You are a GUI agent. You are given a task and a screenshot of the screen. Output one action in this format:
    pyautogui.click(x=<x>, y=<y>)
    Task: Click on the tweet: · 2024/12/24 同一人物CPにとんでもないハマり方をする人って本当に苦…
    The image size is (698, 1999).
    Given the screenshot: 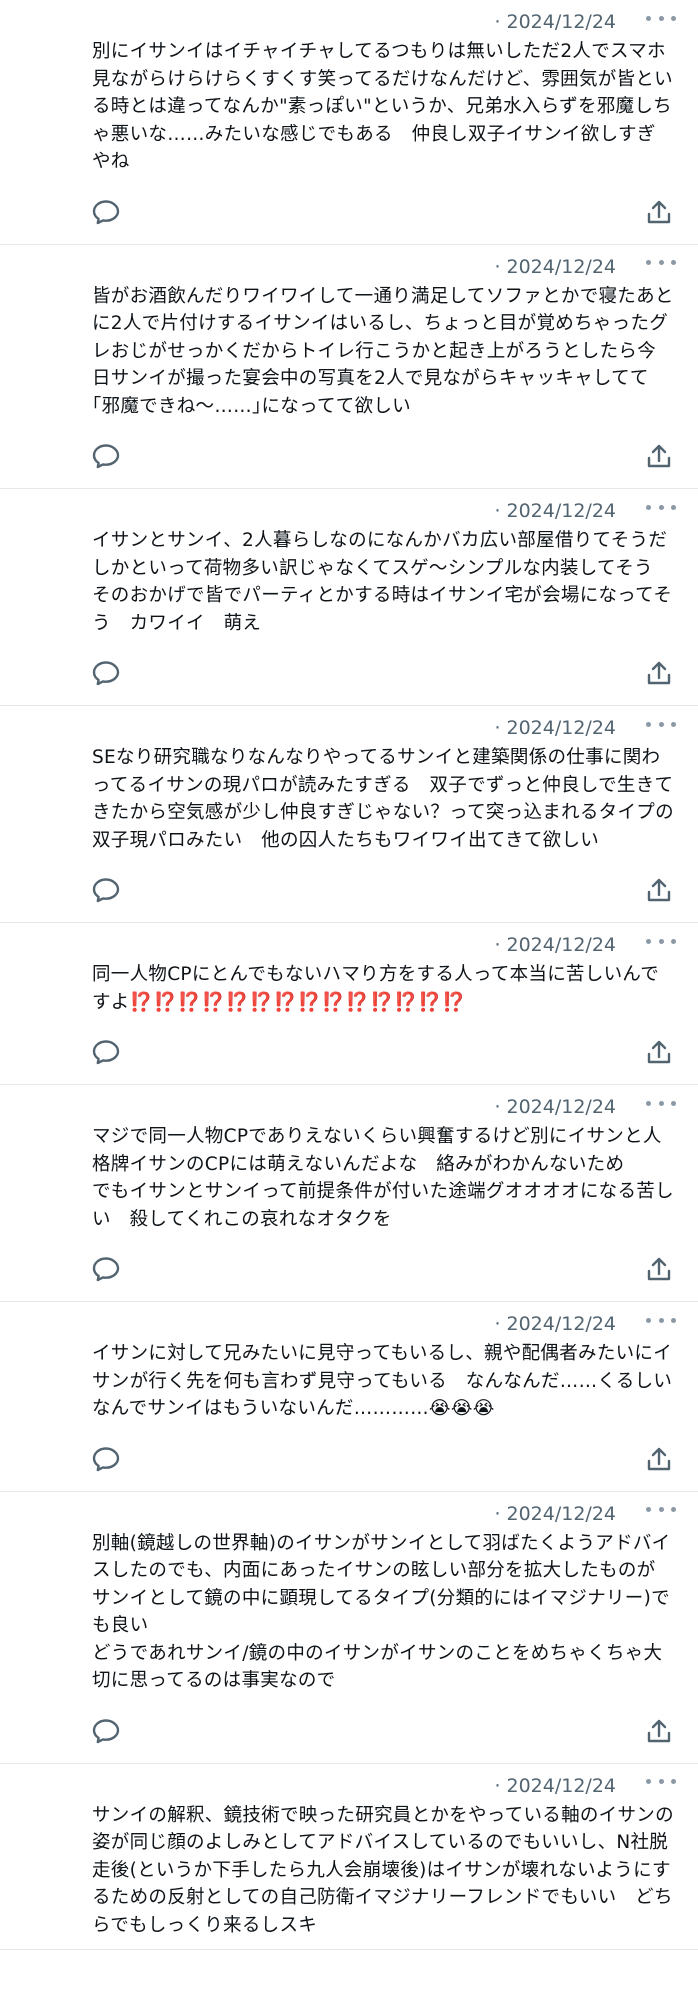 What is the action you would take?
    pyautogui.click(x=349, y=1004)
    